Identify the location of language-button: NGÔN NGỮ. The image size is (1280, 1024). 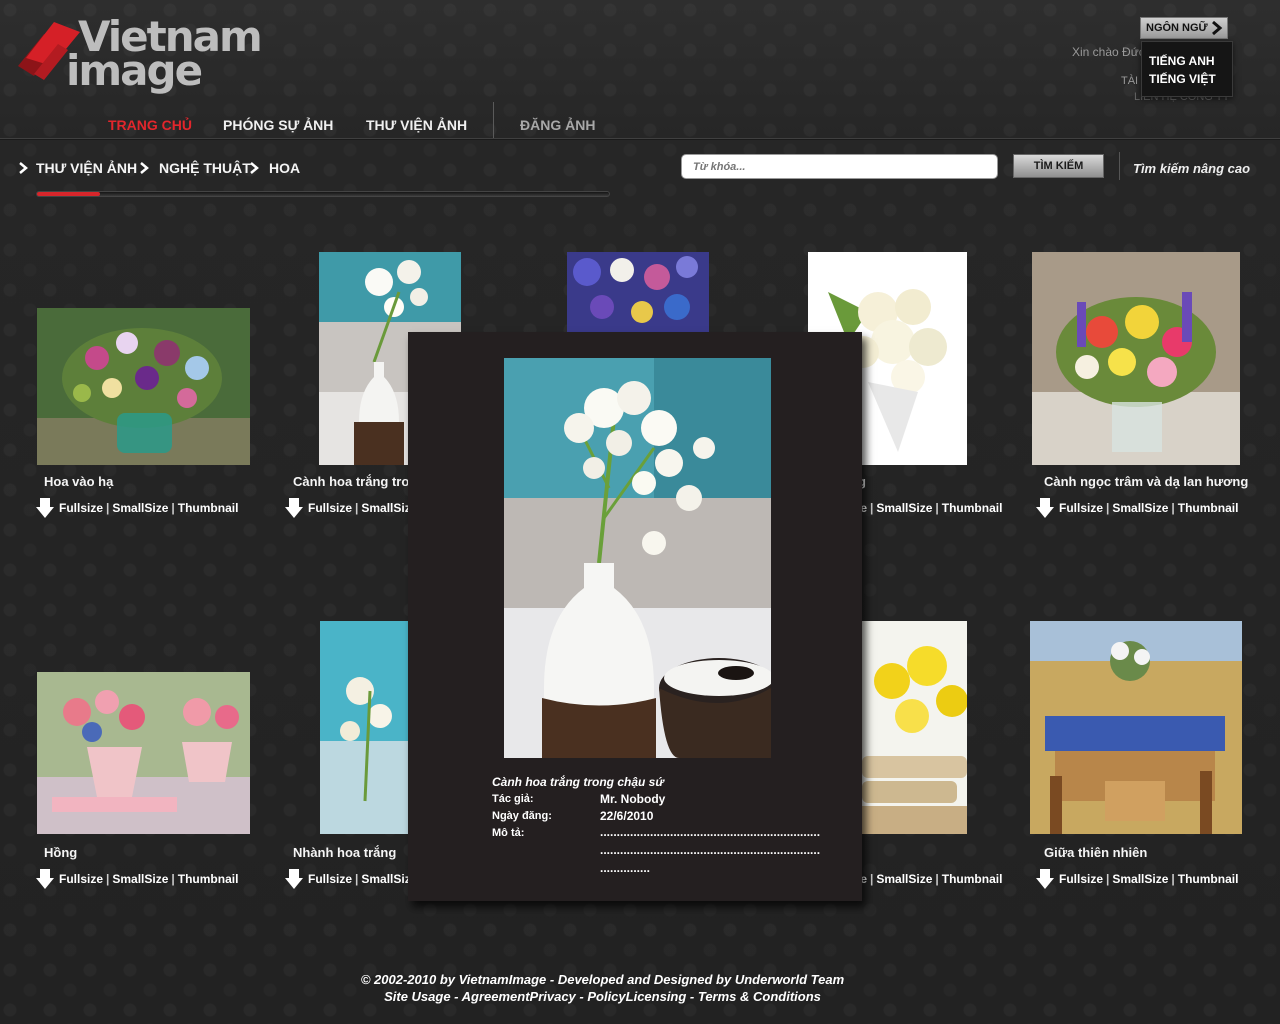
(1184, 28).